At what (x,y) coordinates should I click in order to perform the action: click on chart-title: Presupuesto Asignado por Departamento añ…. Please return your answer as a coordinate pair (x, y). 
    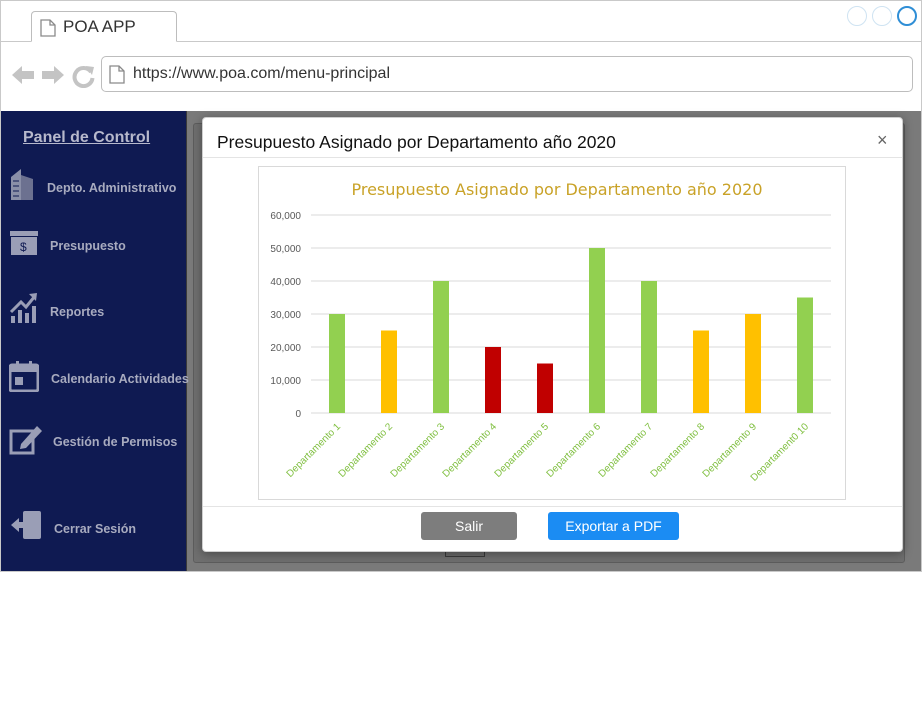
    Looking at the image, I should click on (556, 189).